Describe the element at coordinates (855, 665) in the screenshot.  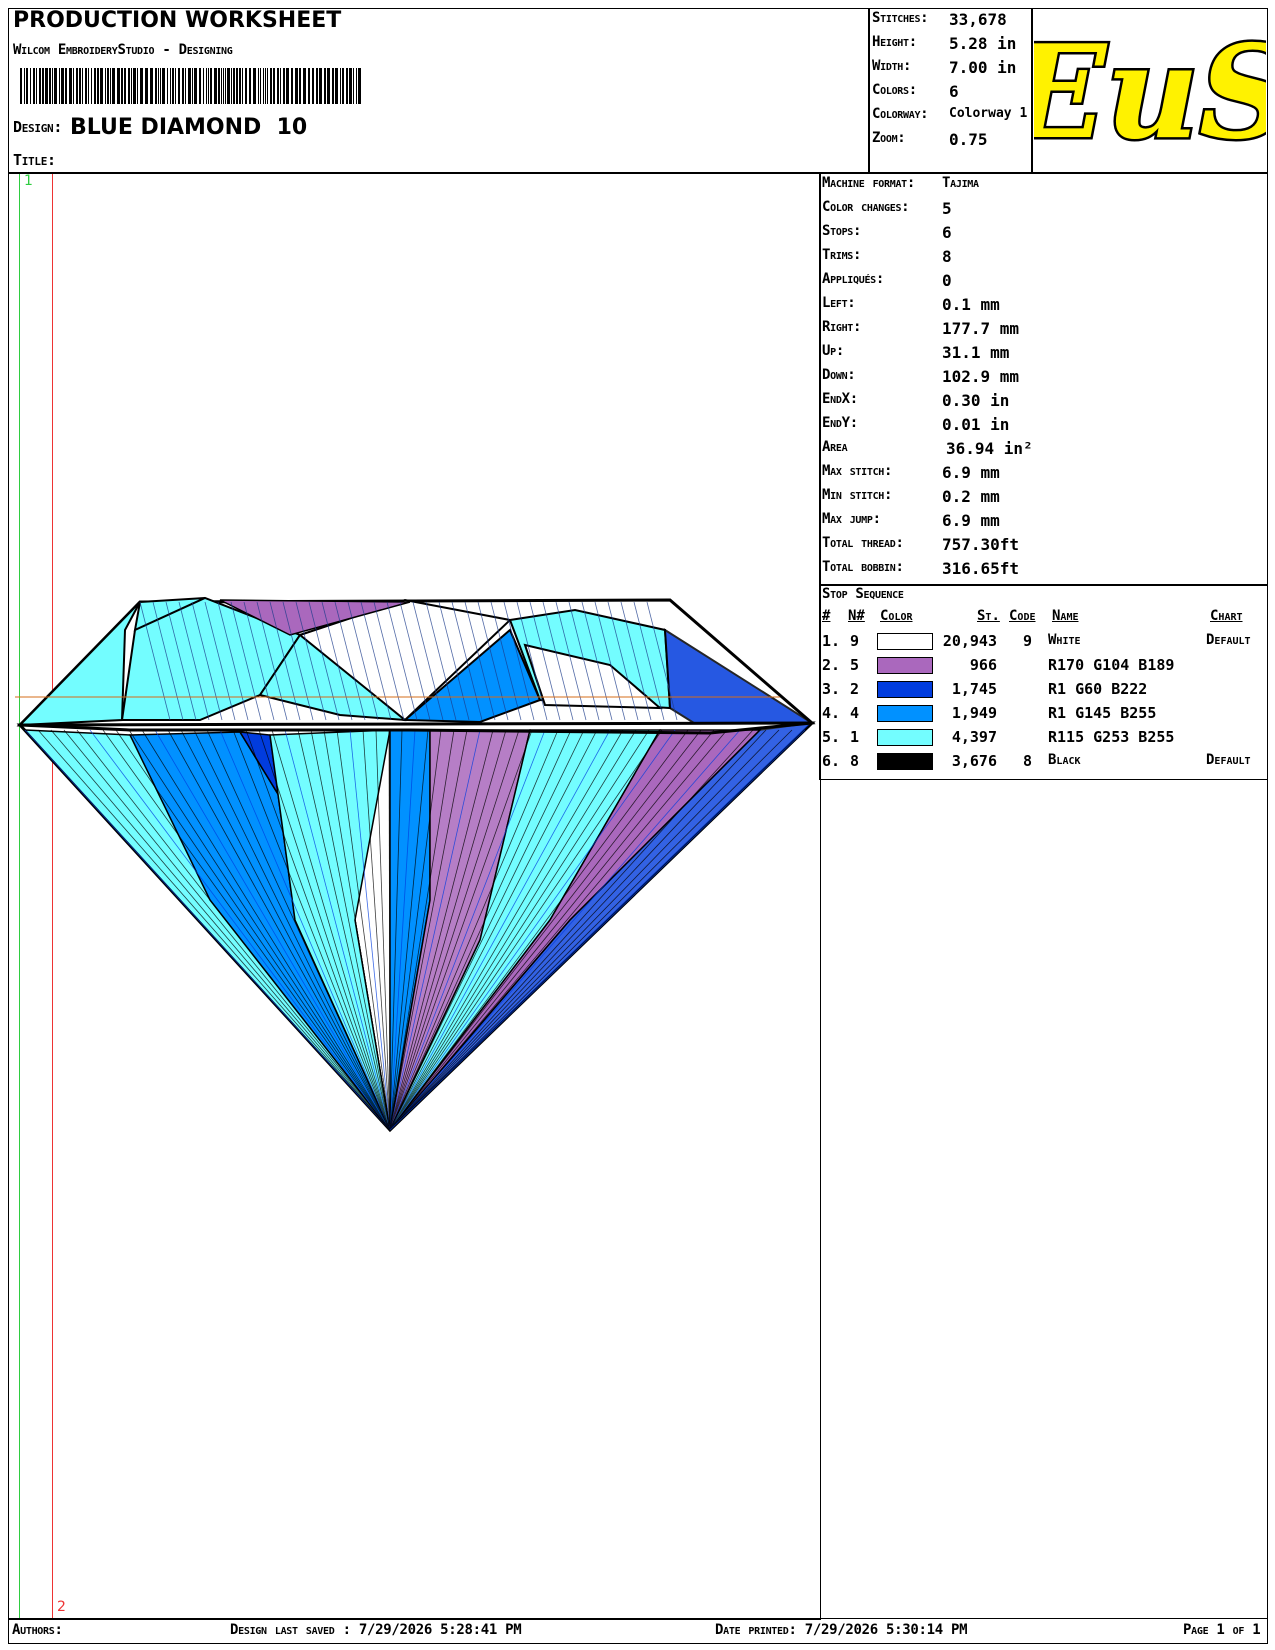
I see `row-needle: 5` at that location.